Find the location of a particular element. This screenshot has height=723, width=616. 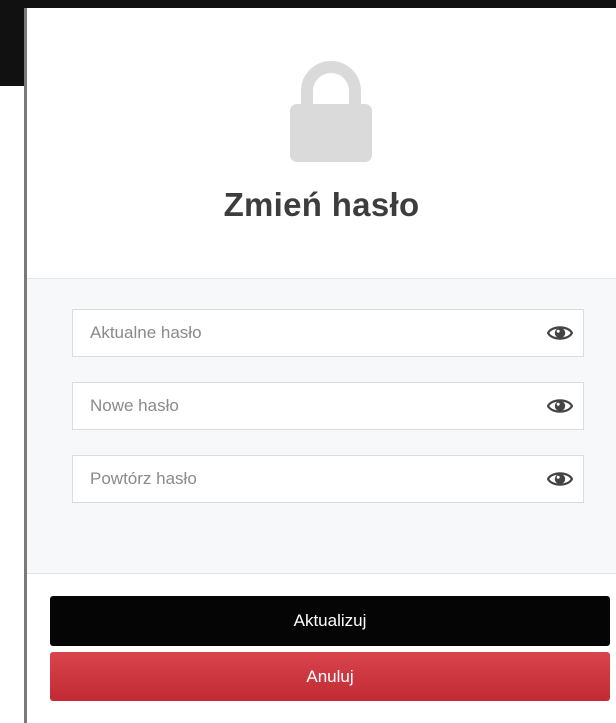

current-password-field is located at coordinates (328, 333).